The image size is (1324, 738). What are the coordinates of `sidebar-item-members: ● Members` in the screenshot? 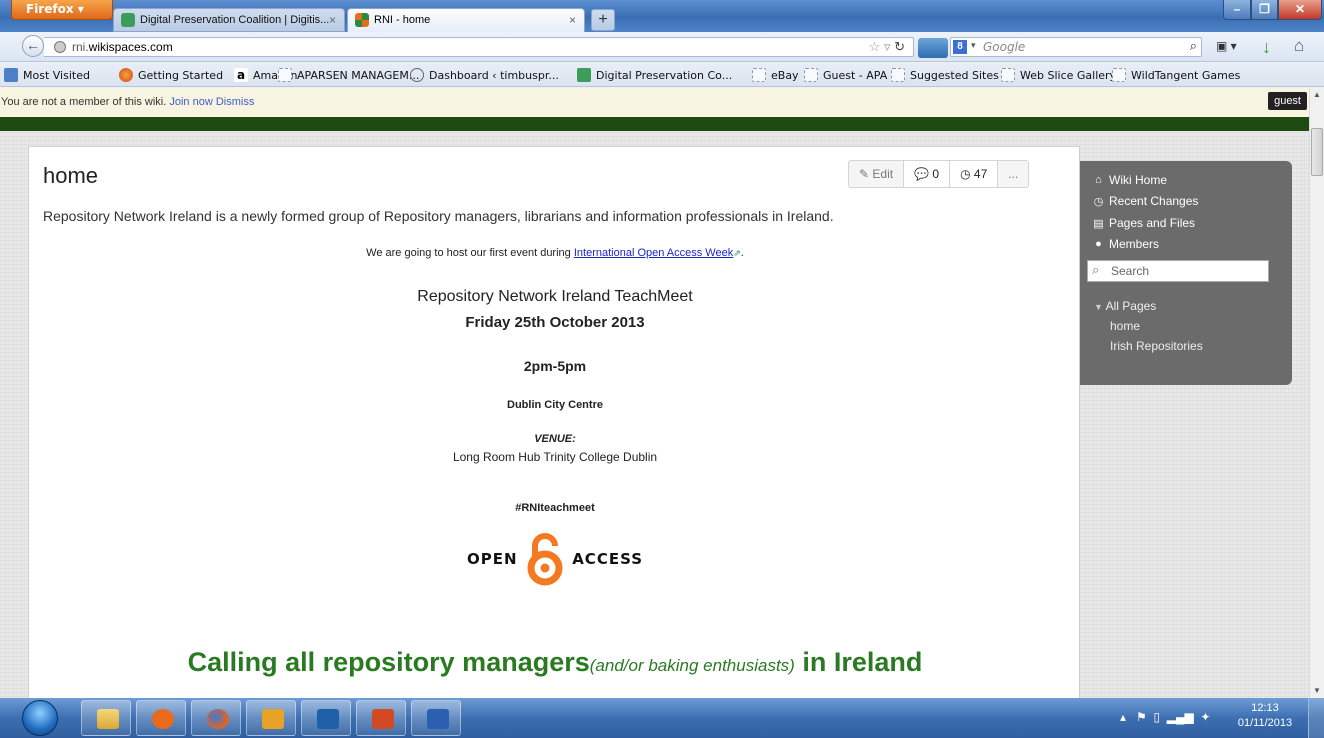 It's located at (1125, 244).